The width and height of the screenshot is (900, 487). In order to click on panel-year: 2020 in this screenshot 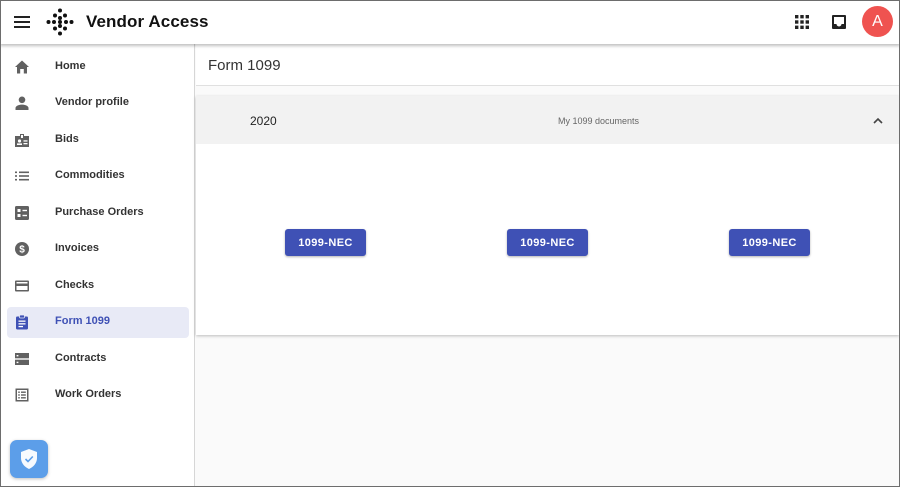, I will do `click(263, 121)`.